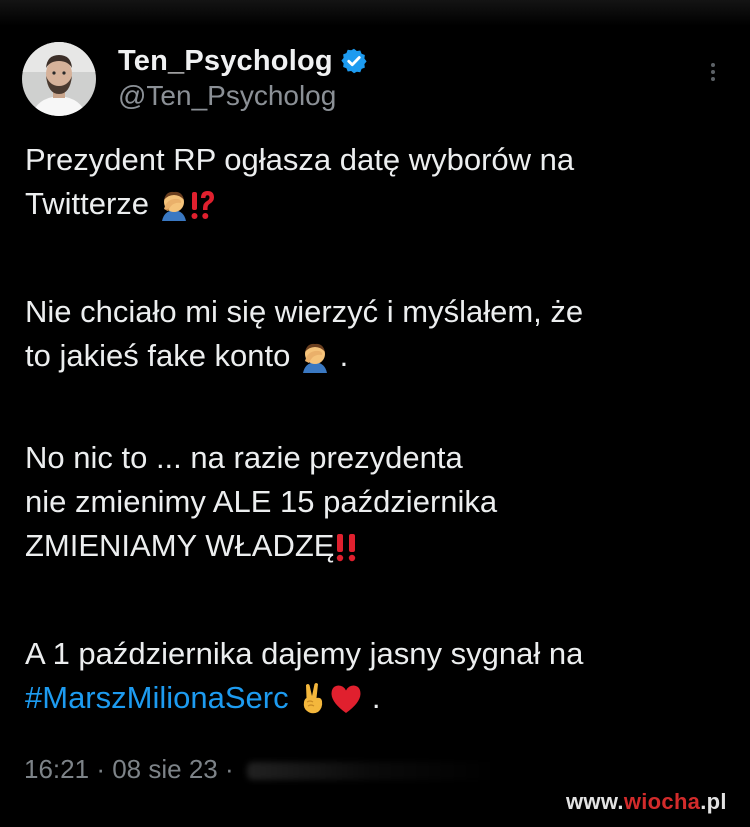  What do you see at coordinates (713, 77) in the screenshot?
I see `more-options-icon` at bounding box center [713, 77].